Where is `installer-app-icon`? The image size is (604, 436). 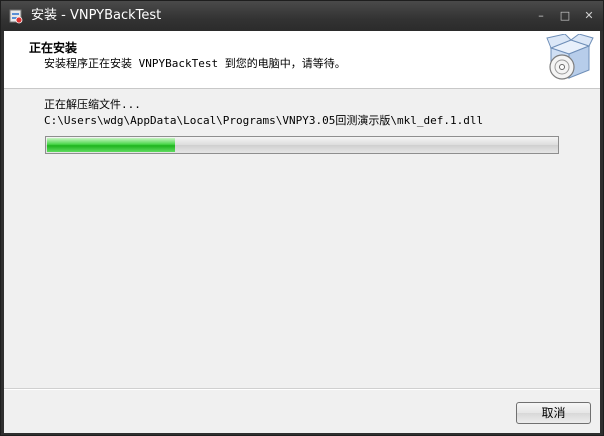 installer-app-icon is located at coordinates (16, 16).